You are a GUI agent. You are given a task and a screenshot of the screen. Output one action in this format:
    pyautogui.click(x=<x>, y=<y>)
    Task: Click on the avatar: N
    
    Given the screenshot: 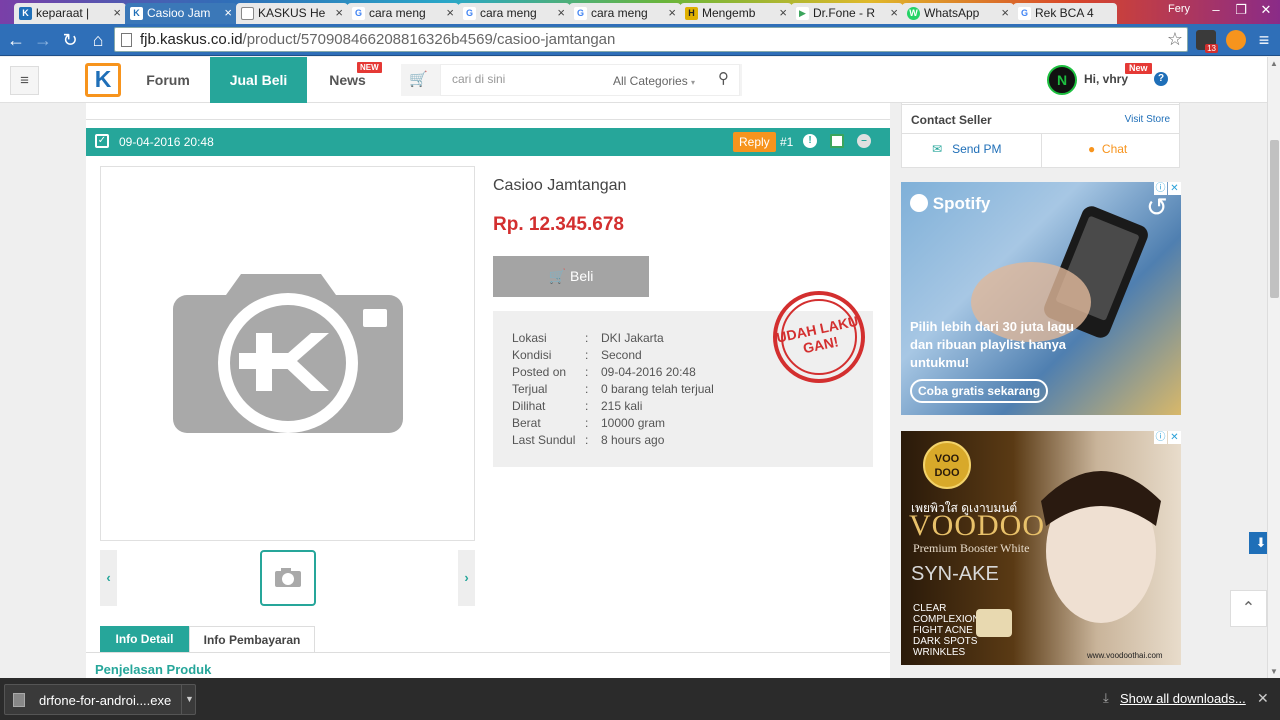 What is the action you would take?
    pyautogui.click(x=1062, y=80)
    